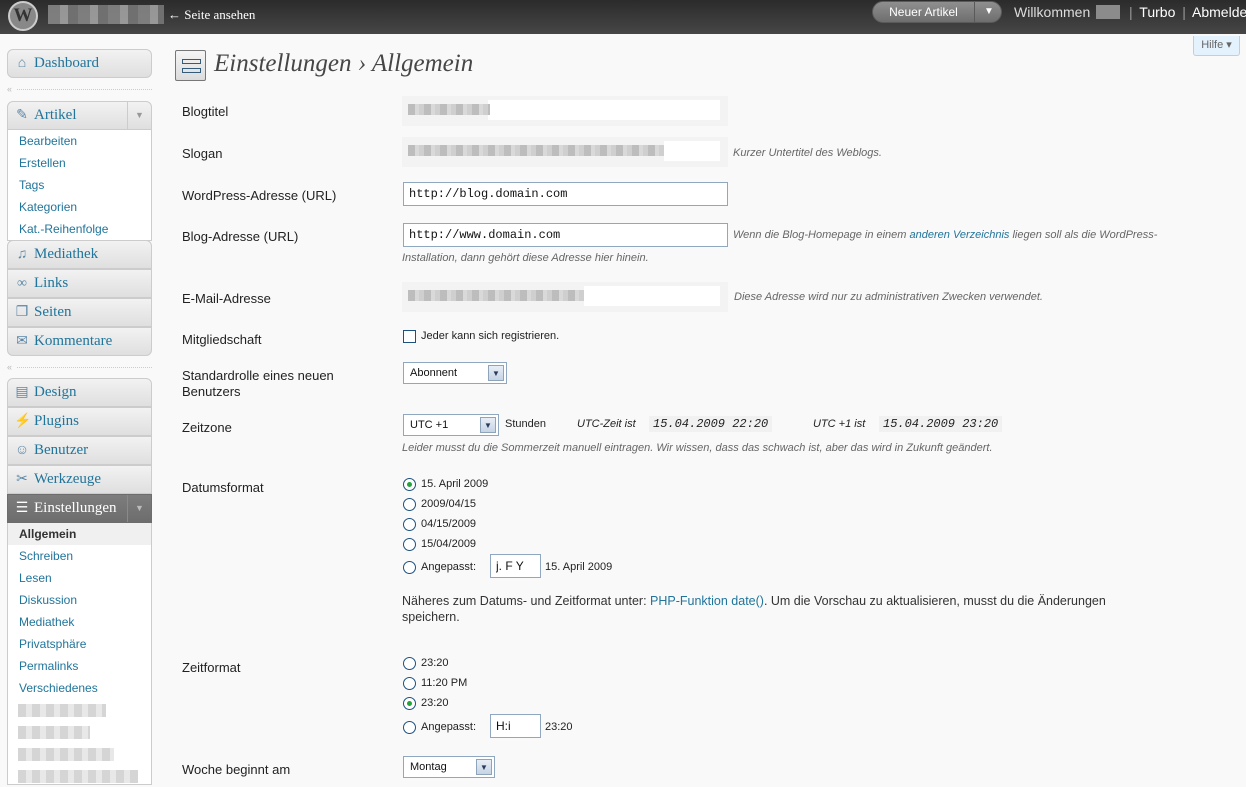  Describe the element at coordinates (707, 601) in the screenshot. I see `php-date-function-link: PHP-Funktion date()` at that location.